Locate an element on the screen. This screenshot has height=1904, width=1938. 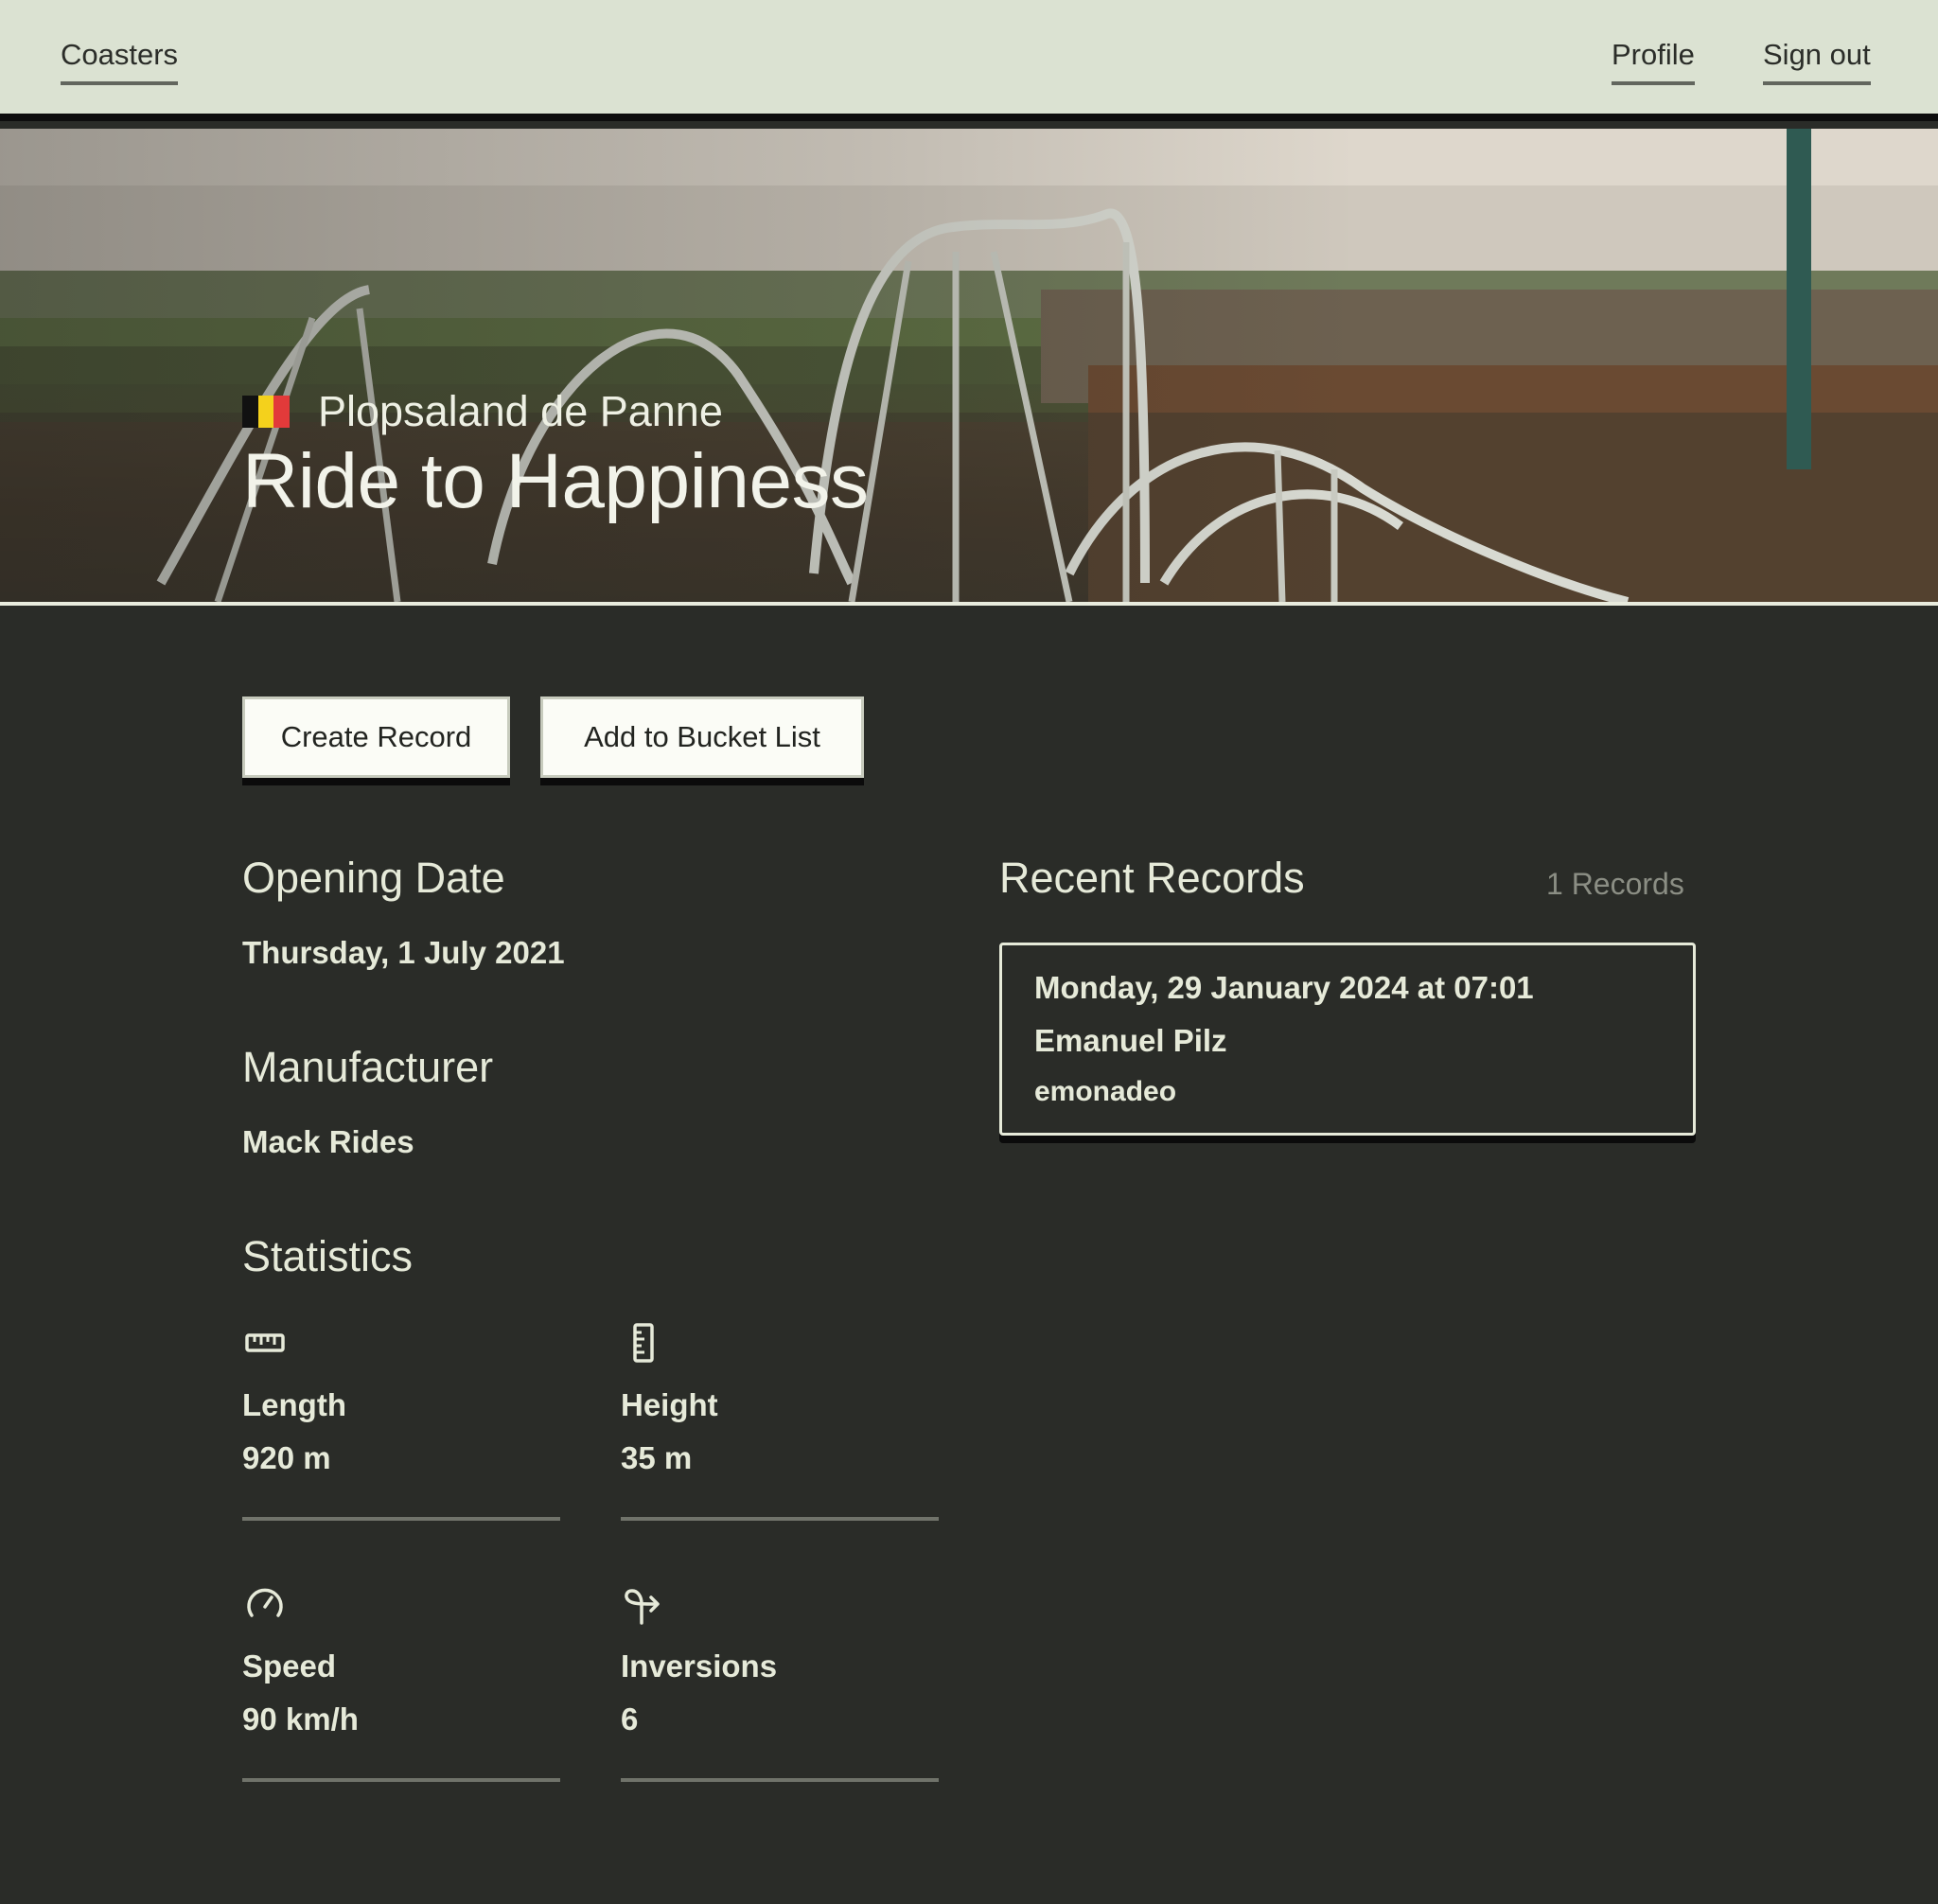
stat-speed-label: Speed is located at coordinates (289, 1666).